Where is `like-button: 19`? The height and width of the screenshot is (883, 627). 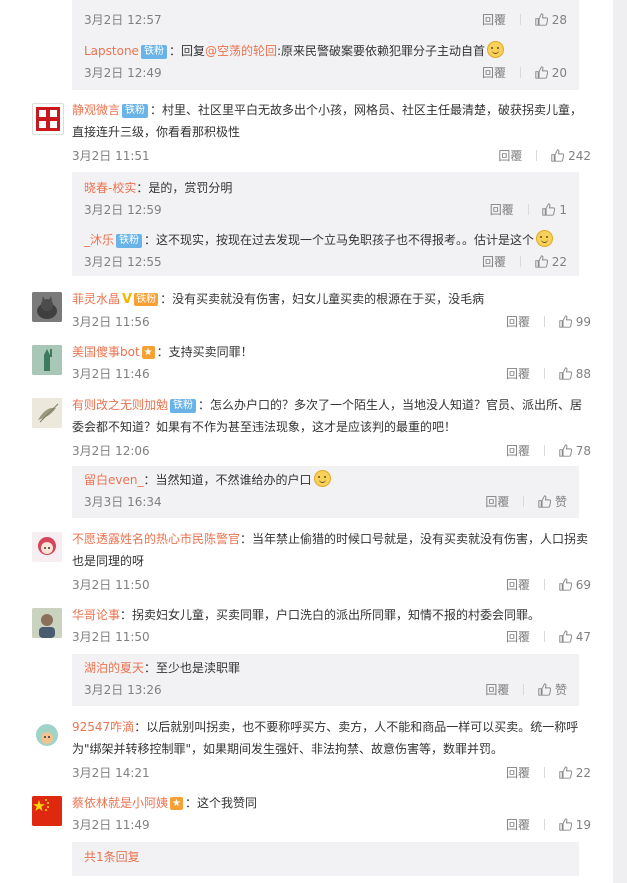
like-button: 19 is located at coordinates (575, 825).